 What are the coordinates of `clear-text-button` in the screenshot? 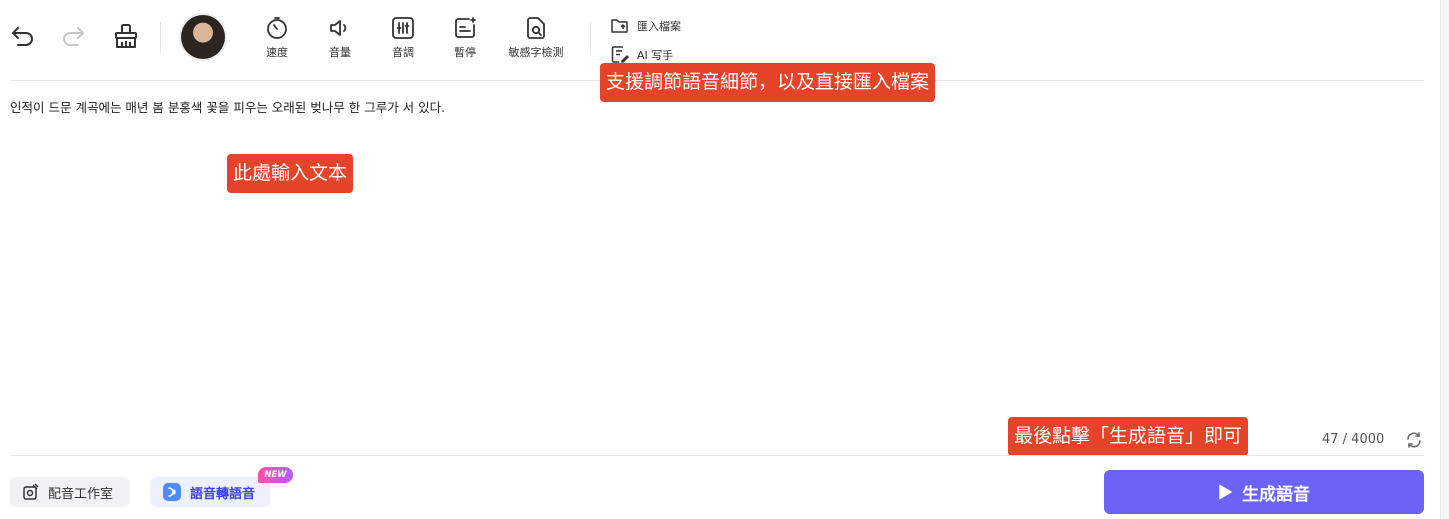 It's located at (126, 36).